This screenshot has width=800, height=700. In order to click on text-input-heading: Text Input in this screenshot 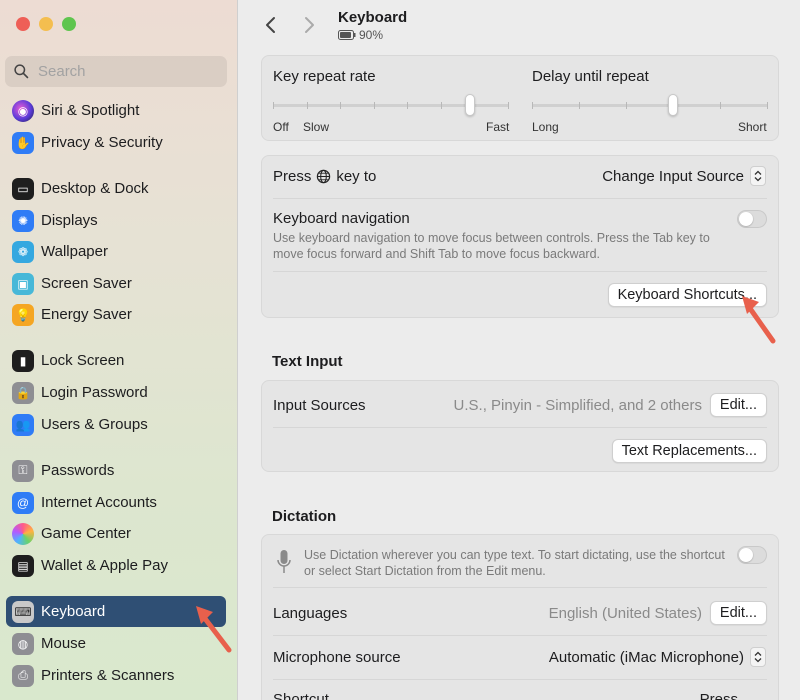, I will do `click(307, 361)`.